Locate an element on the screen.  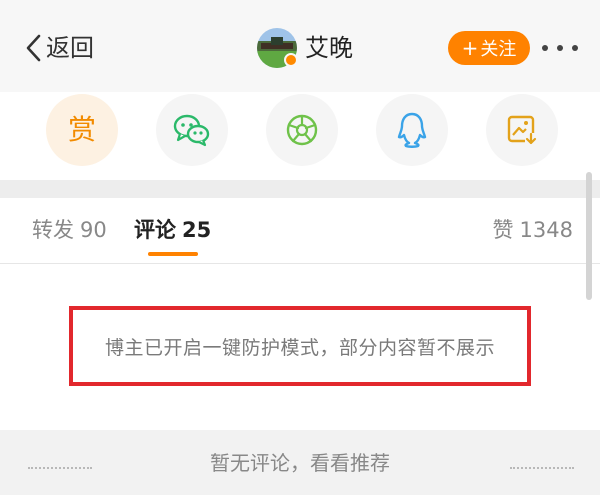
wechat-icon is located at coordinates (191, 130).